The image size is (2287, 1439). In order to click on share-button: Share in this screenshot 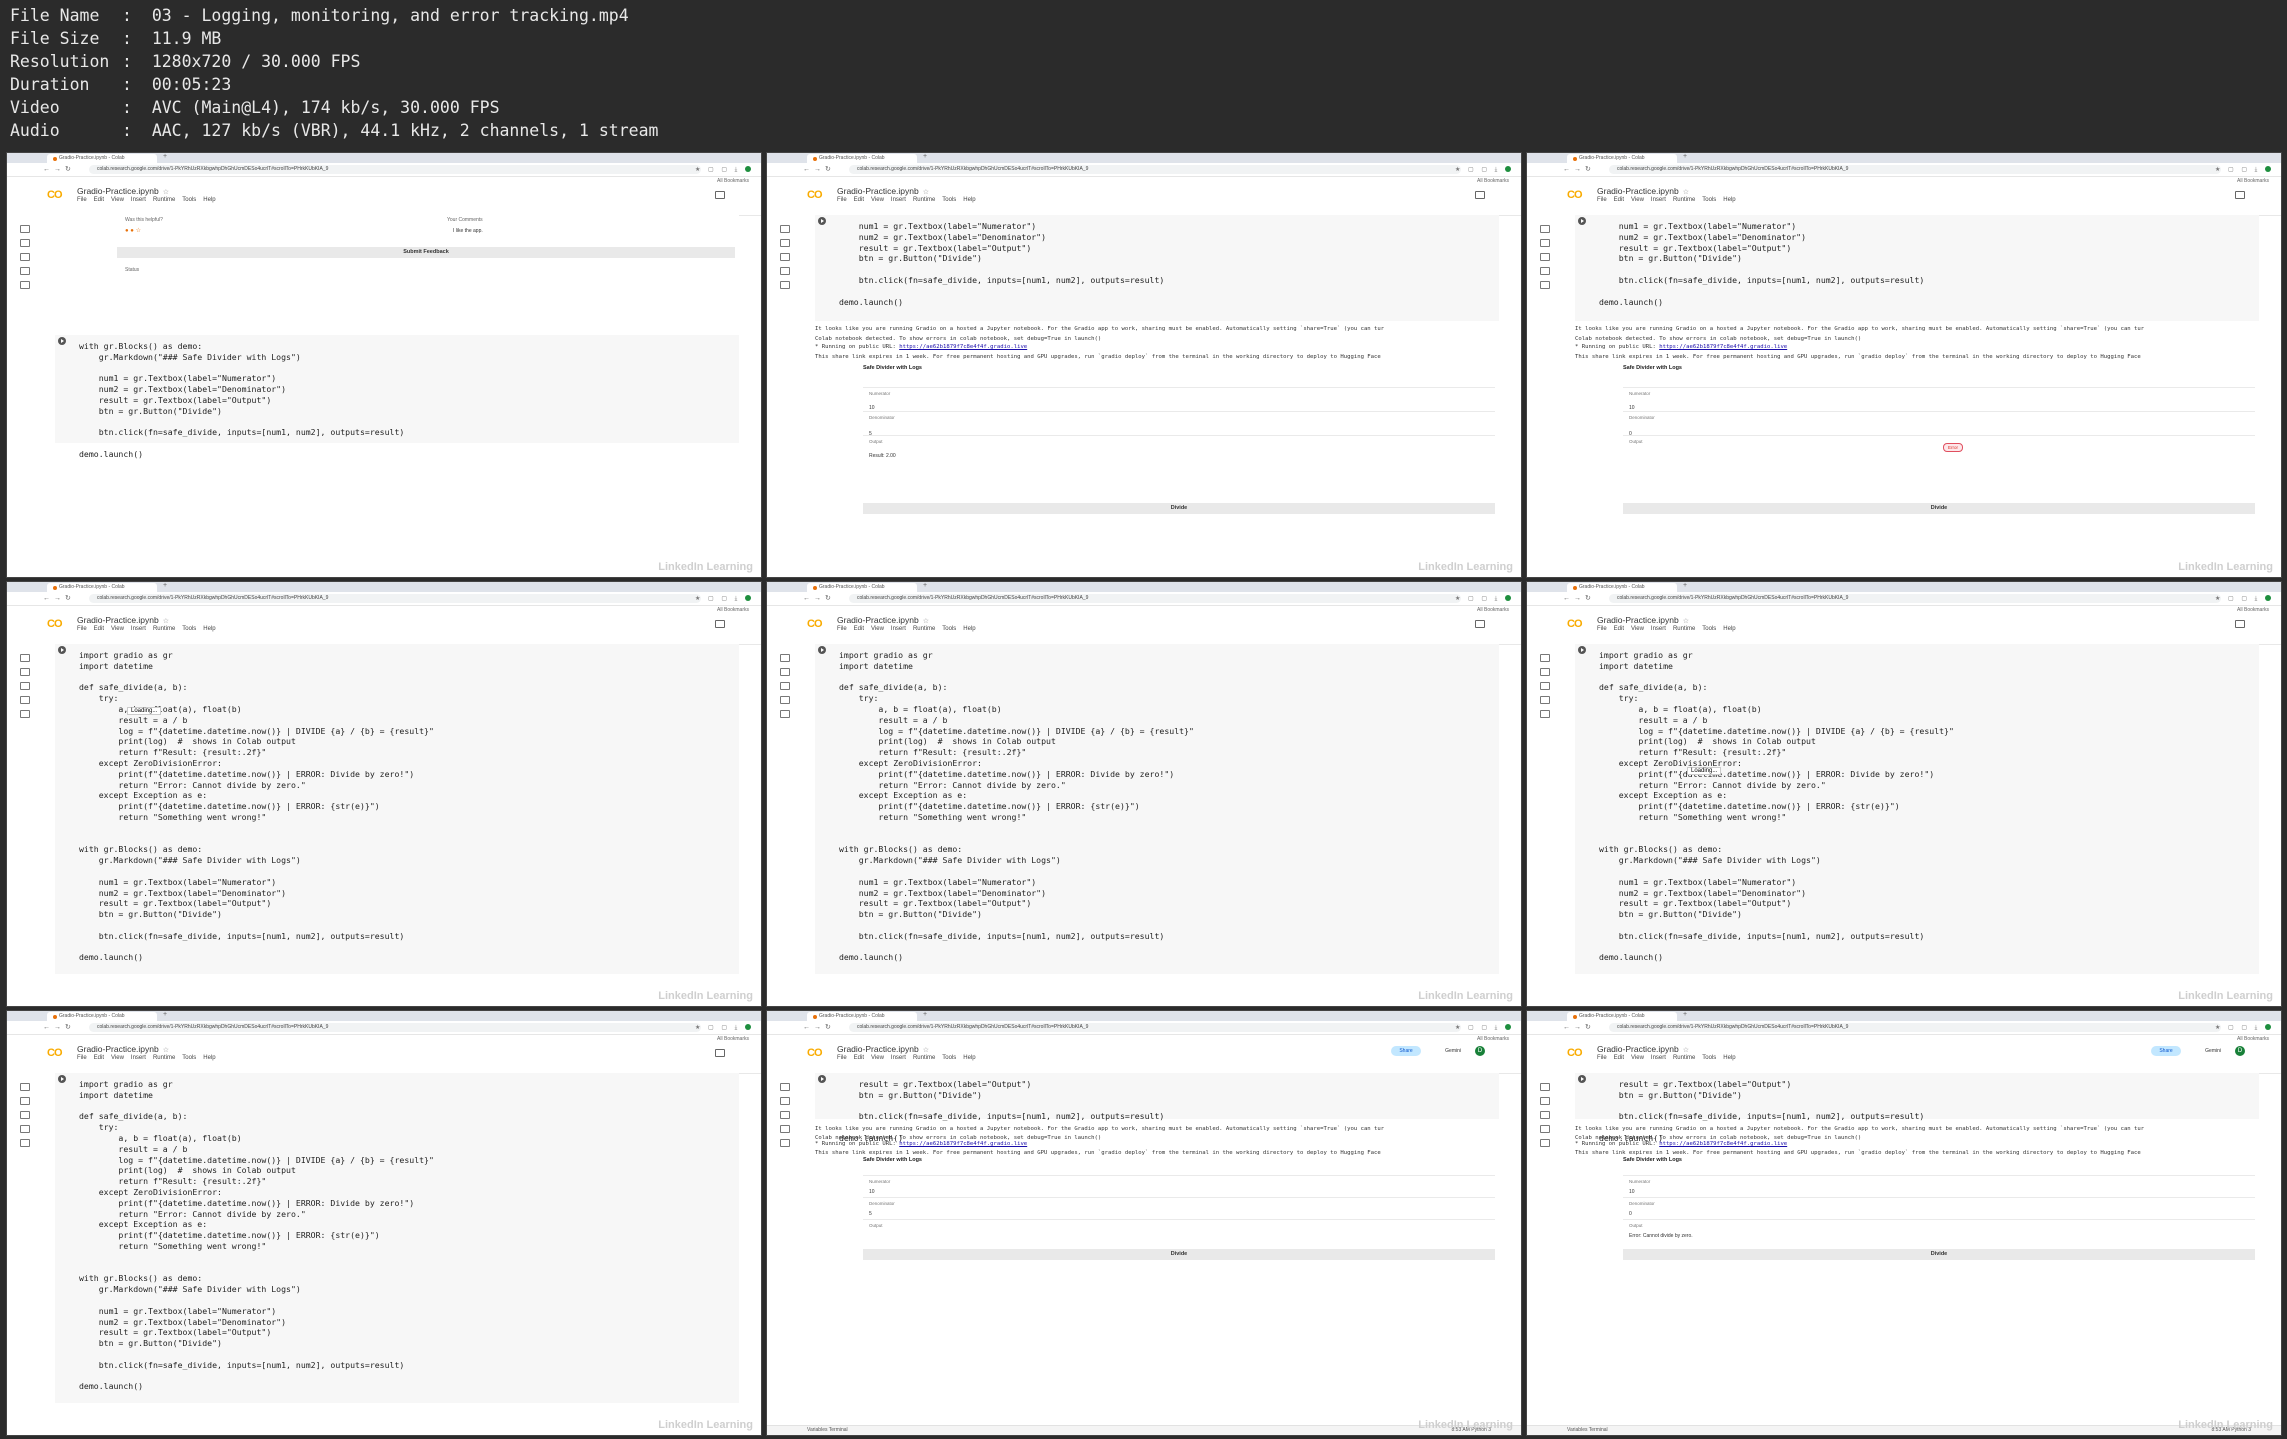, I will do `click(1406, 1051)`.